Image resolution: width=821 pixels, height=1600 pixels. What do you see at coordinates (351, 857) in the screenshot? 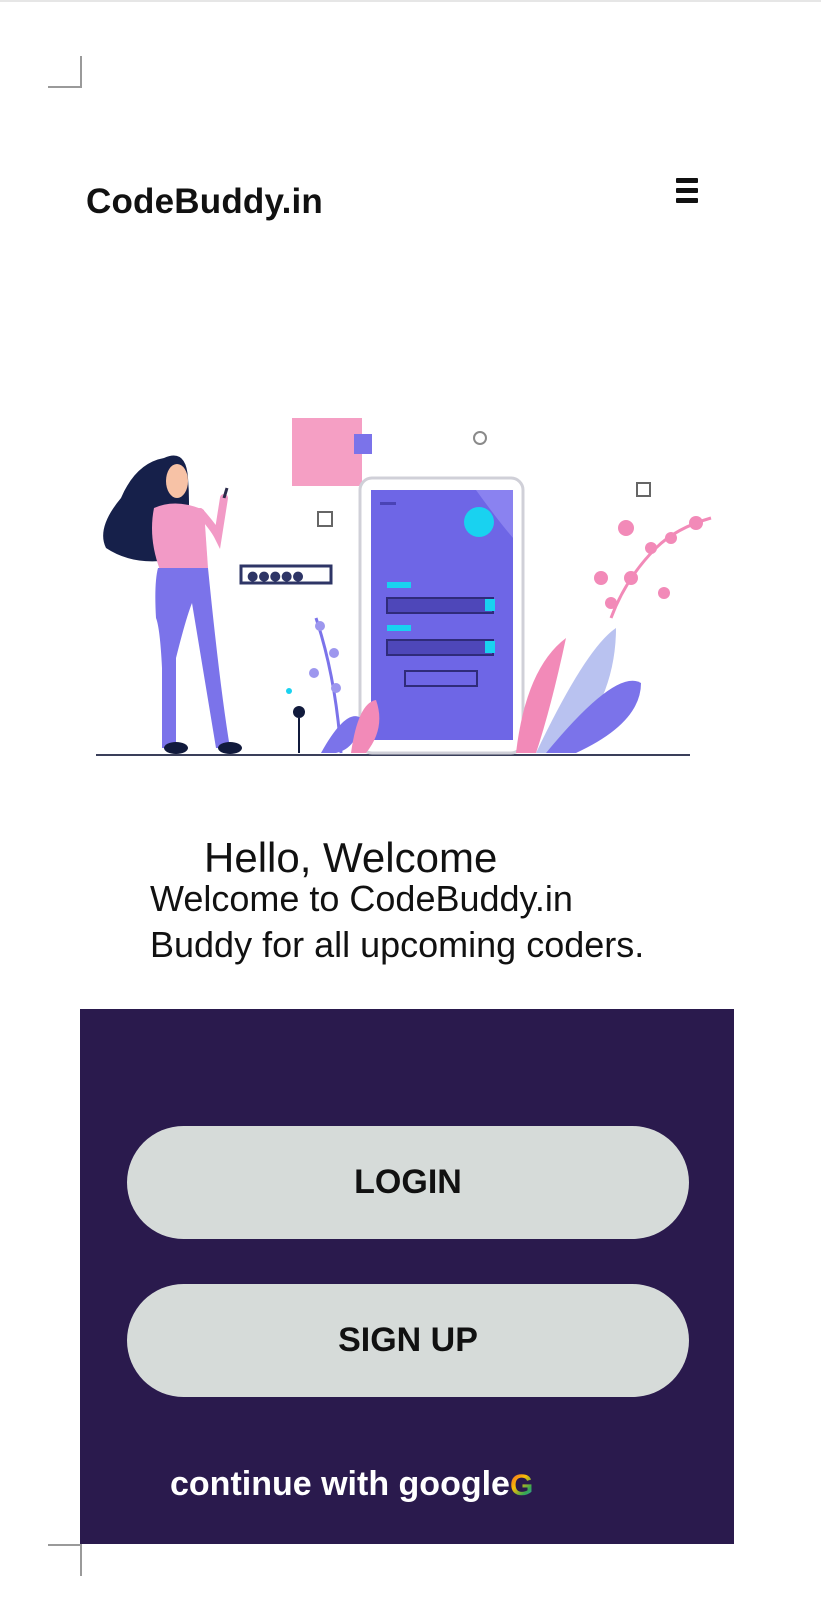
I see `welcome-title: Hello, Welcome` at bounding box center [351, 857].